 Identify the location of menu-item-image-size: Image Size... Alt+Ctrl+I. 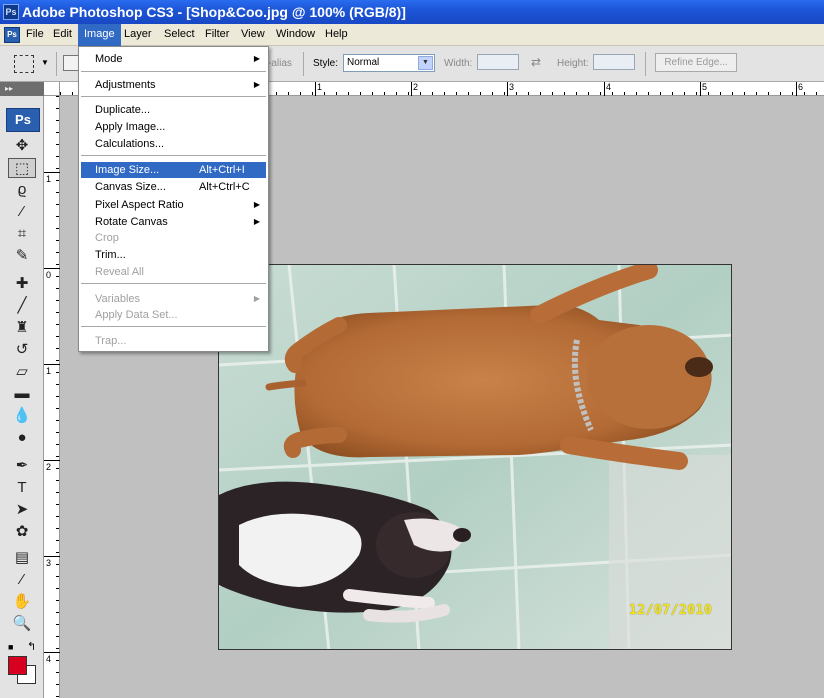
(173, 170).